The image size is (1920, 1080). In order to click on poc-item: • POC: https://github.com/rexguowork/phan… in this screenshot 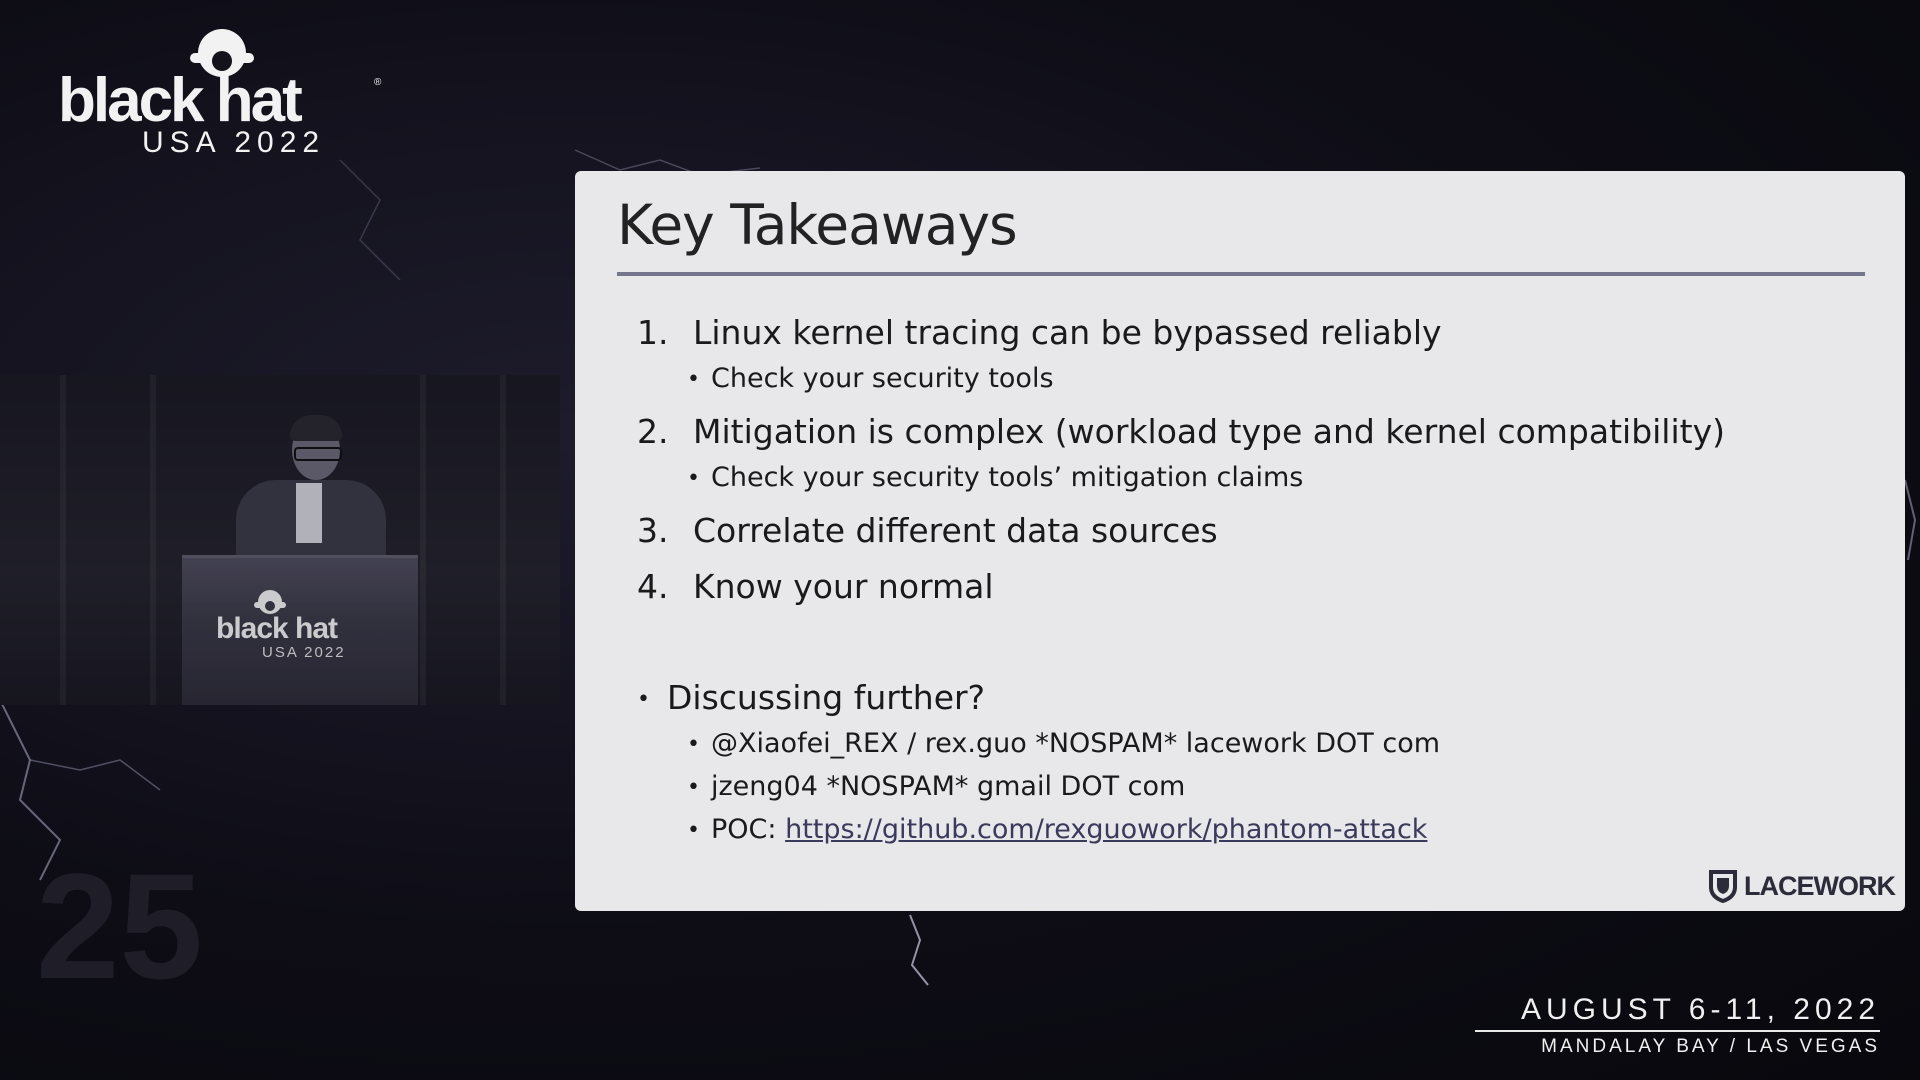, I will do `click(1057, 829)`.